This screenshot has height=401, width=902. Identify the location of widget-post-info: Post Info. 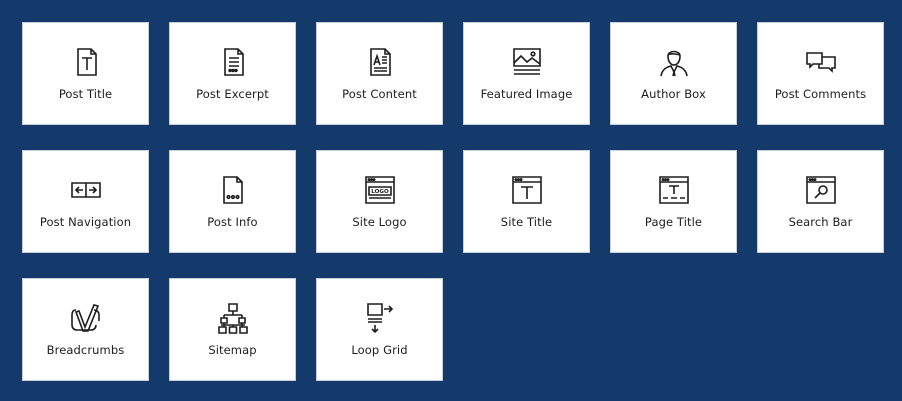
(232, 201).